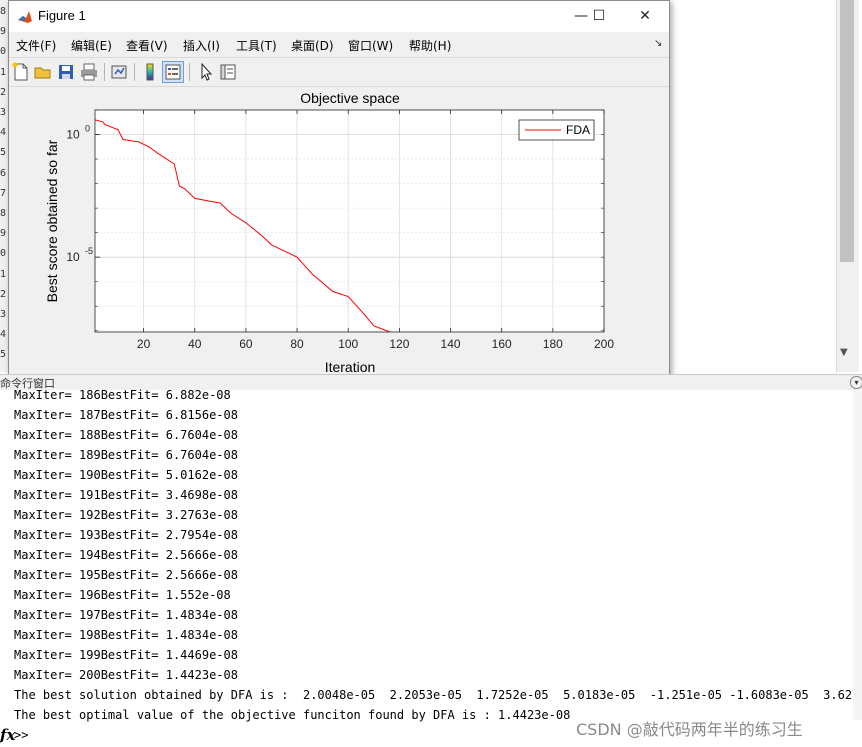 The width and height of the screenshot is (862, 747). Describe the element at coordinates (126, 415) in the screenshot. I see `command-output-line: MaxIter= 187BestFit= 6.8156e-08` at that location.